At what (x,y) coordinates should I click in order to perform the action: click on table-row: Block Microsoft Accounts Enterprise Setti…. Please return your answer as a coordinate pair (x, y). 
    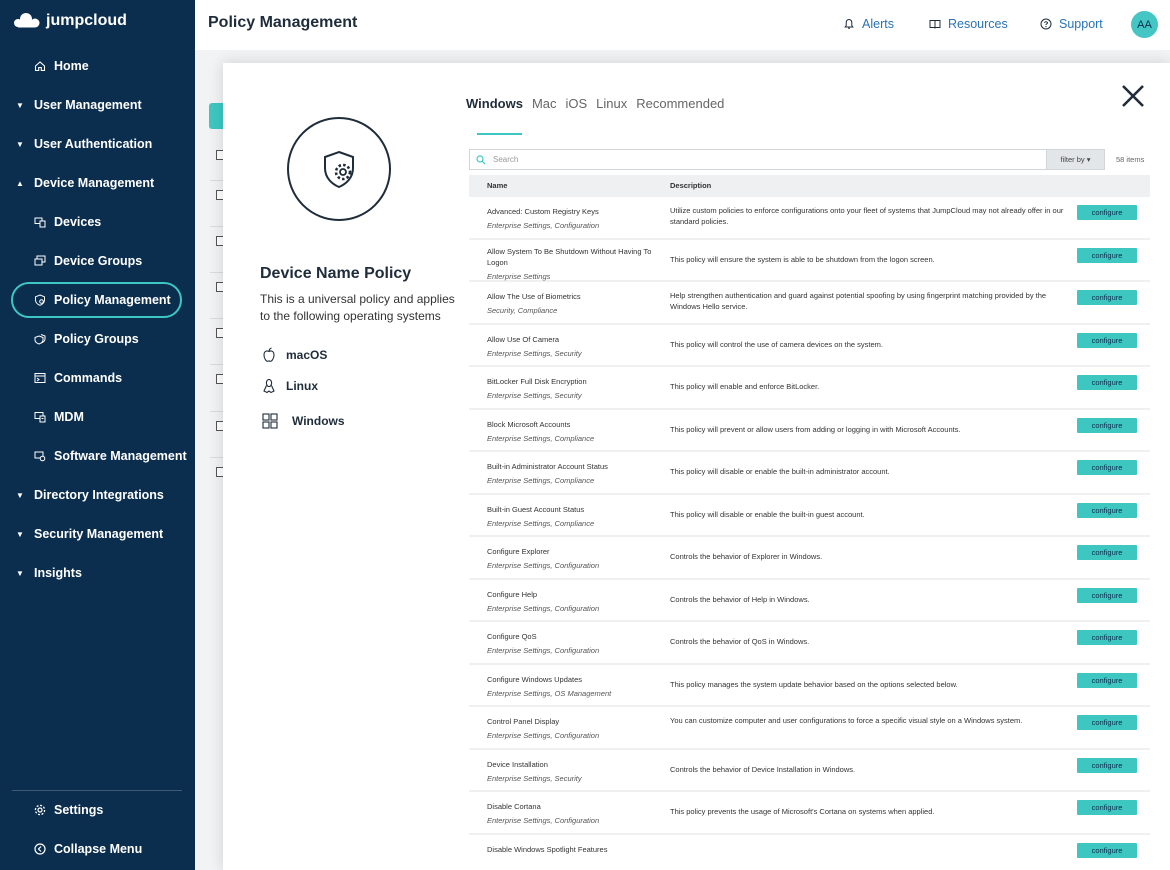
    Looking at the image, I should click on (809, 429).